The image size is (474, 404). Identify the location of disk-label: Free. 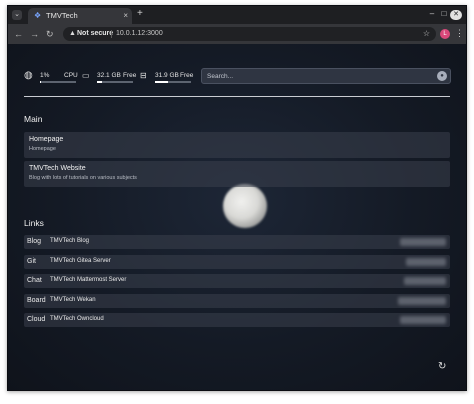
(187, 75).